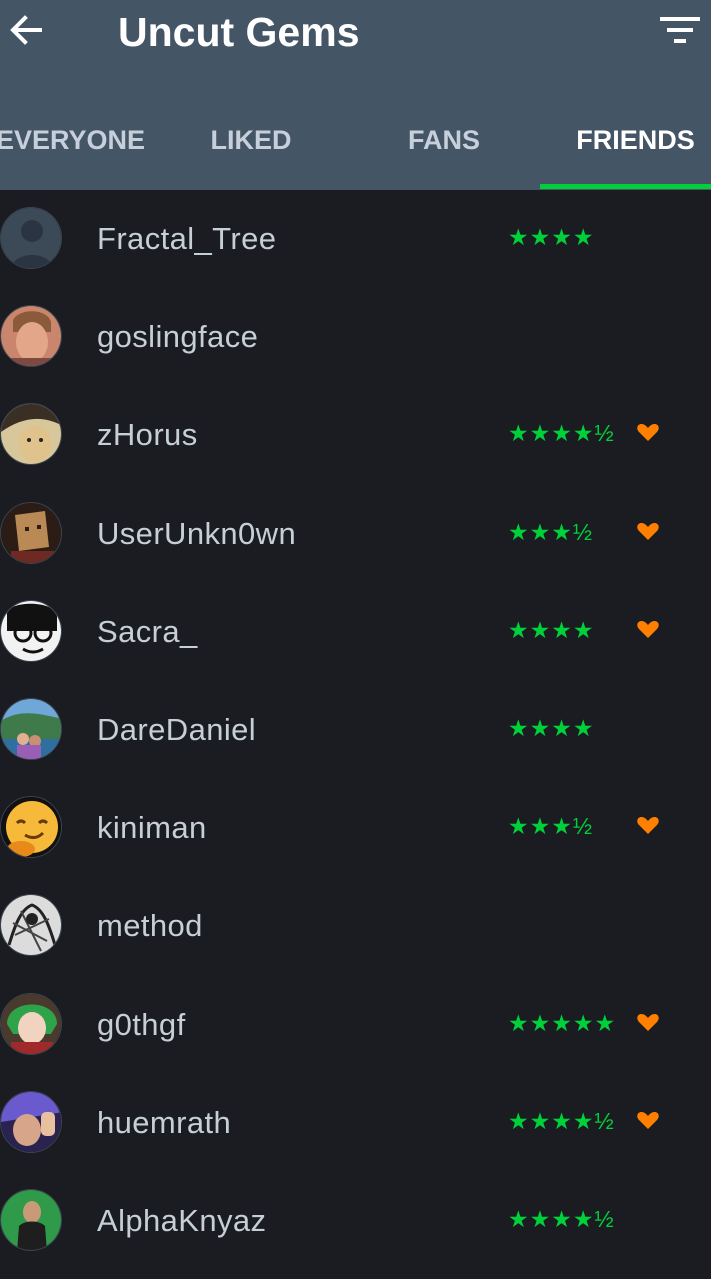 The height and width of the screenshot is (1279, 711). Describe the element at coordinates (355, 828) in the screenshot. I see `list-item: kiniman ★★★½` at that location.